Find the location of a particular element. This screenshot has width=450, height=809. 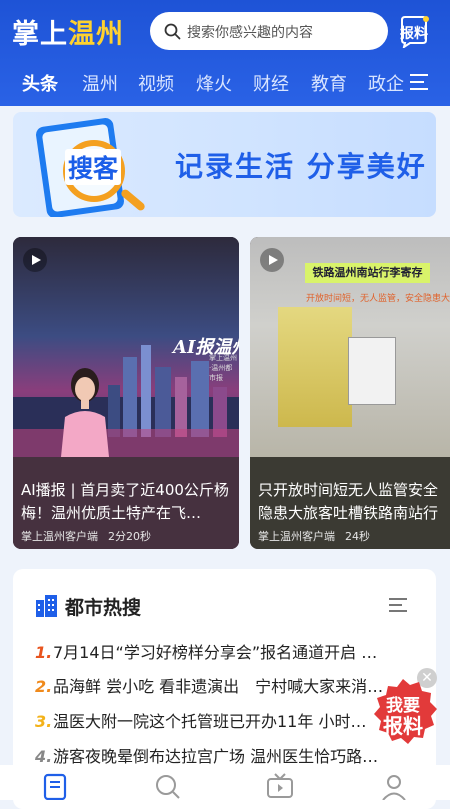

hot-rank: 4. is located at coordinates (44, 756).